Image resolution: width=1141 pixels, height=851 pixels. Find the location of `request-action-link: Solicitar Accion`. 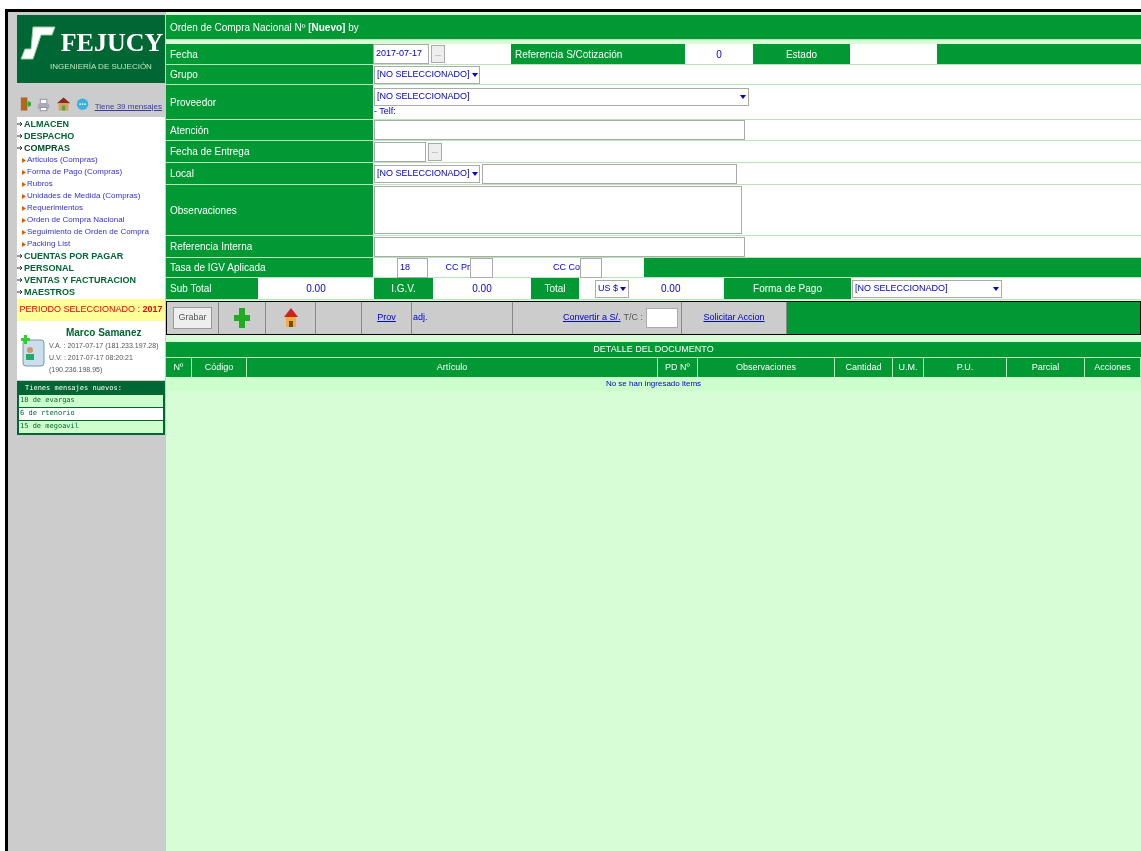

request-action-link: Solicitar Accion is located at coordinates (734, 318).